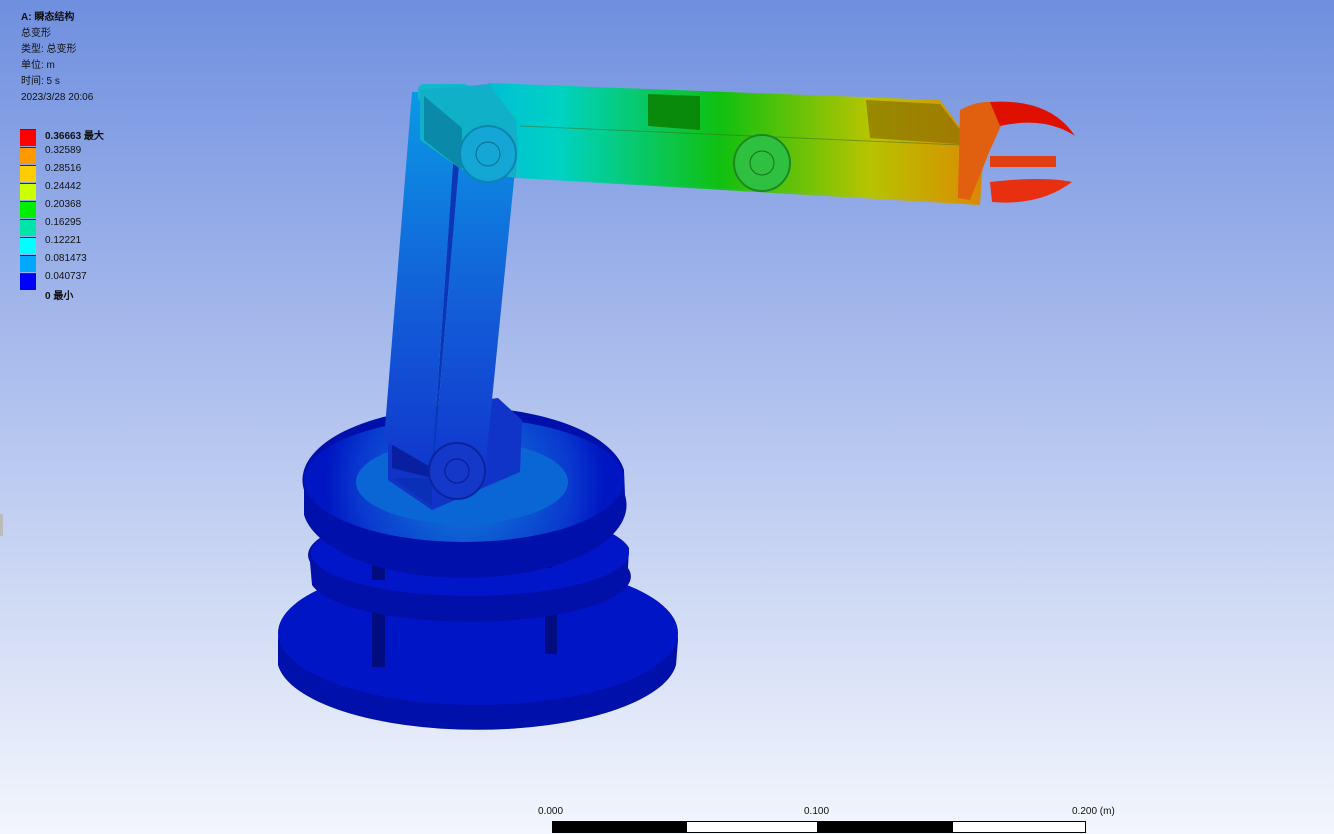  What do you see at coordinates (1093, 811) in the screenshot?
I see `scale-label-end: 0.200 (m)` at bounding box center [1093, 811].